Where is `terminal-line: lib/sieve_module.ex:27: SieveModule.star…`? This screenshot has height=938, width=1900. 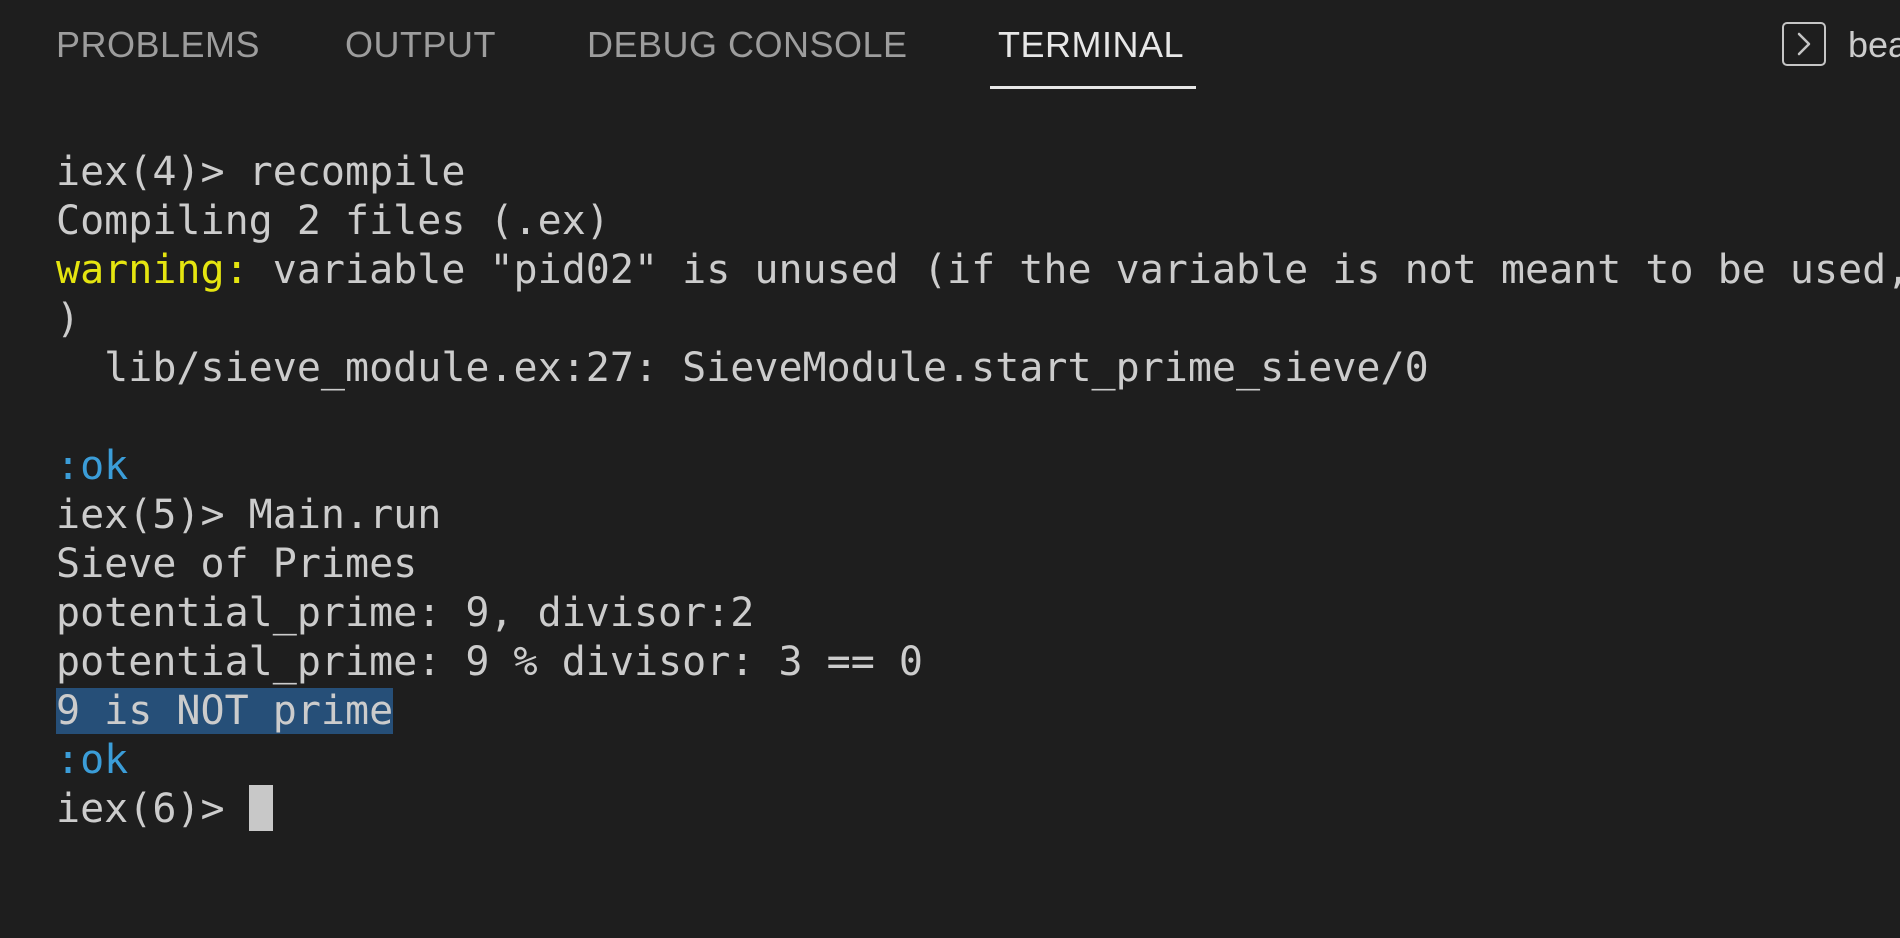
terminal-line: lib/sieve_module.ex:27: SieveModule.star… is located at coordinates (742, 368).